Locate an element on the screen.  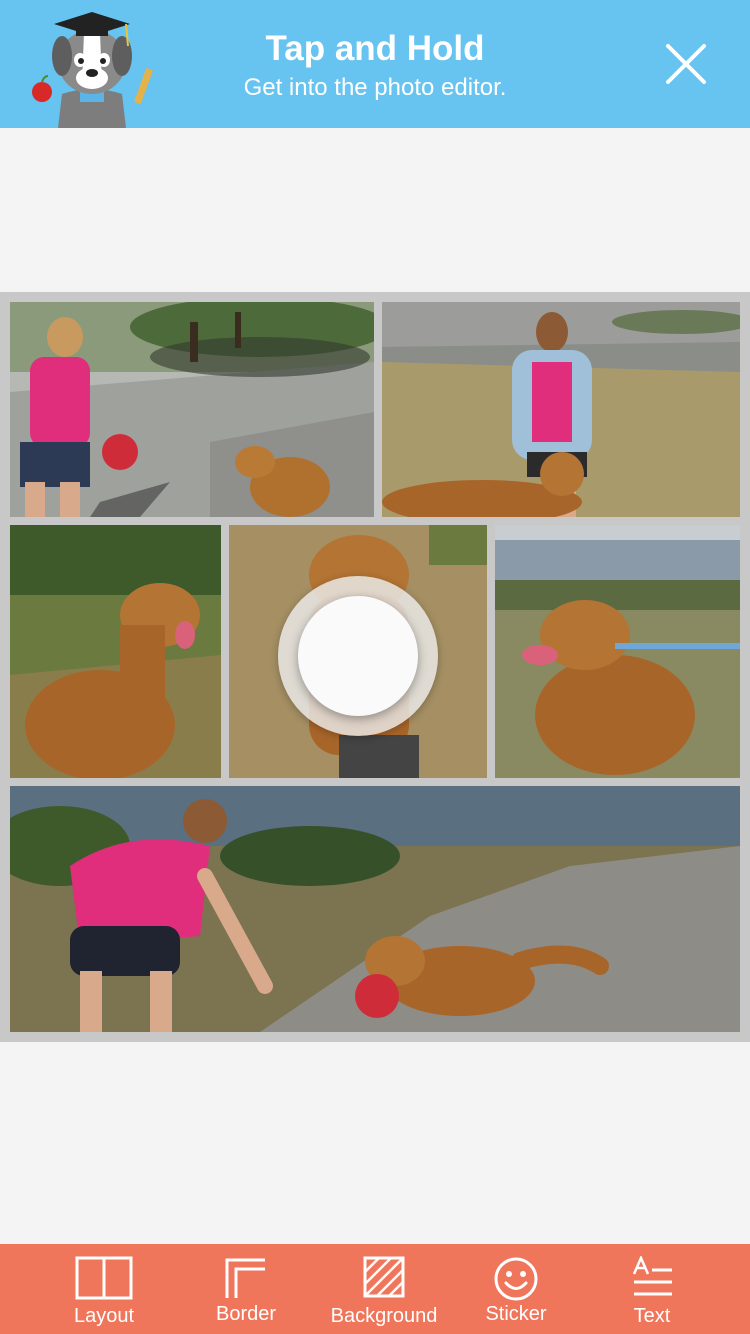
photo-woman-denim-dog is located at coordinates (561, 409).